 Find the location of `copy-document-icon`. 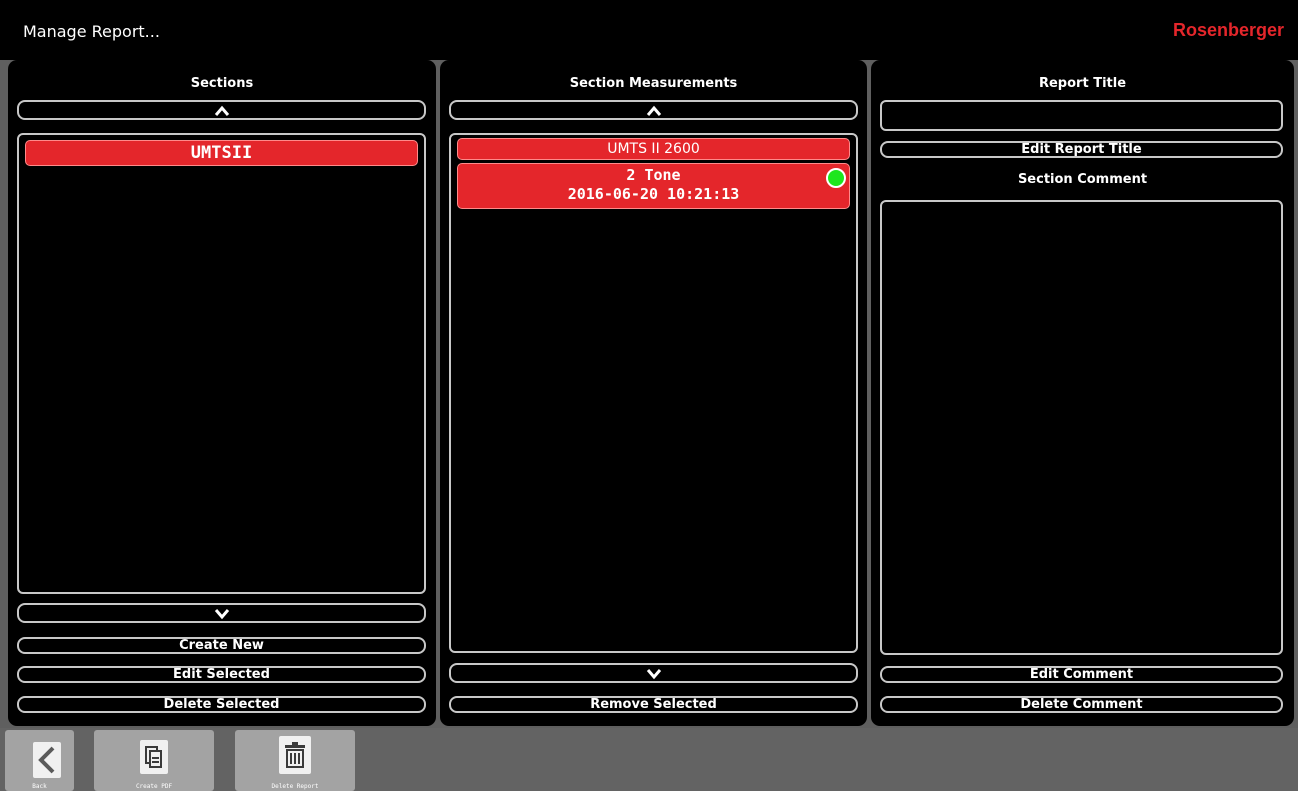

copy-document-icon is located at coordinates (154, 757).